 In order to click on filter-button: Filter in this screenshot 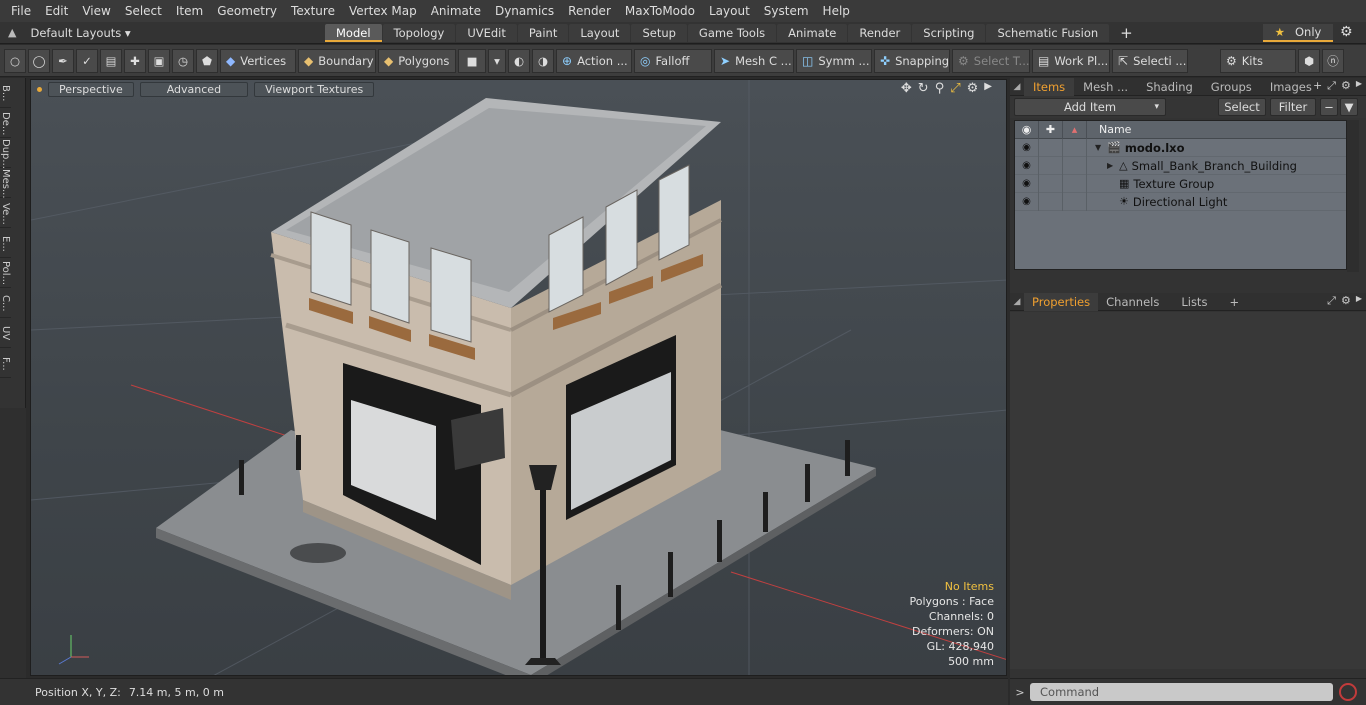, I will do `click(1293, 107)`.